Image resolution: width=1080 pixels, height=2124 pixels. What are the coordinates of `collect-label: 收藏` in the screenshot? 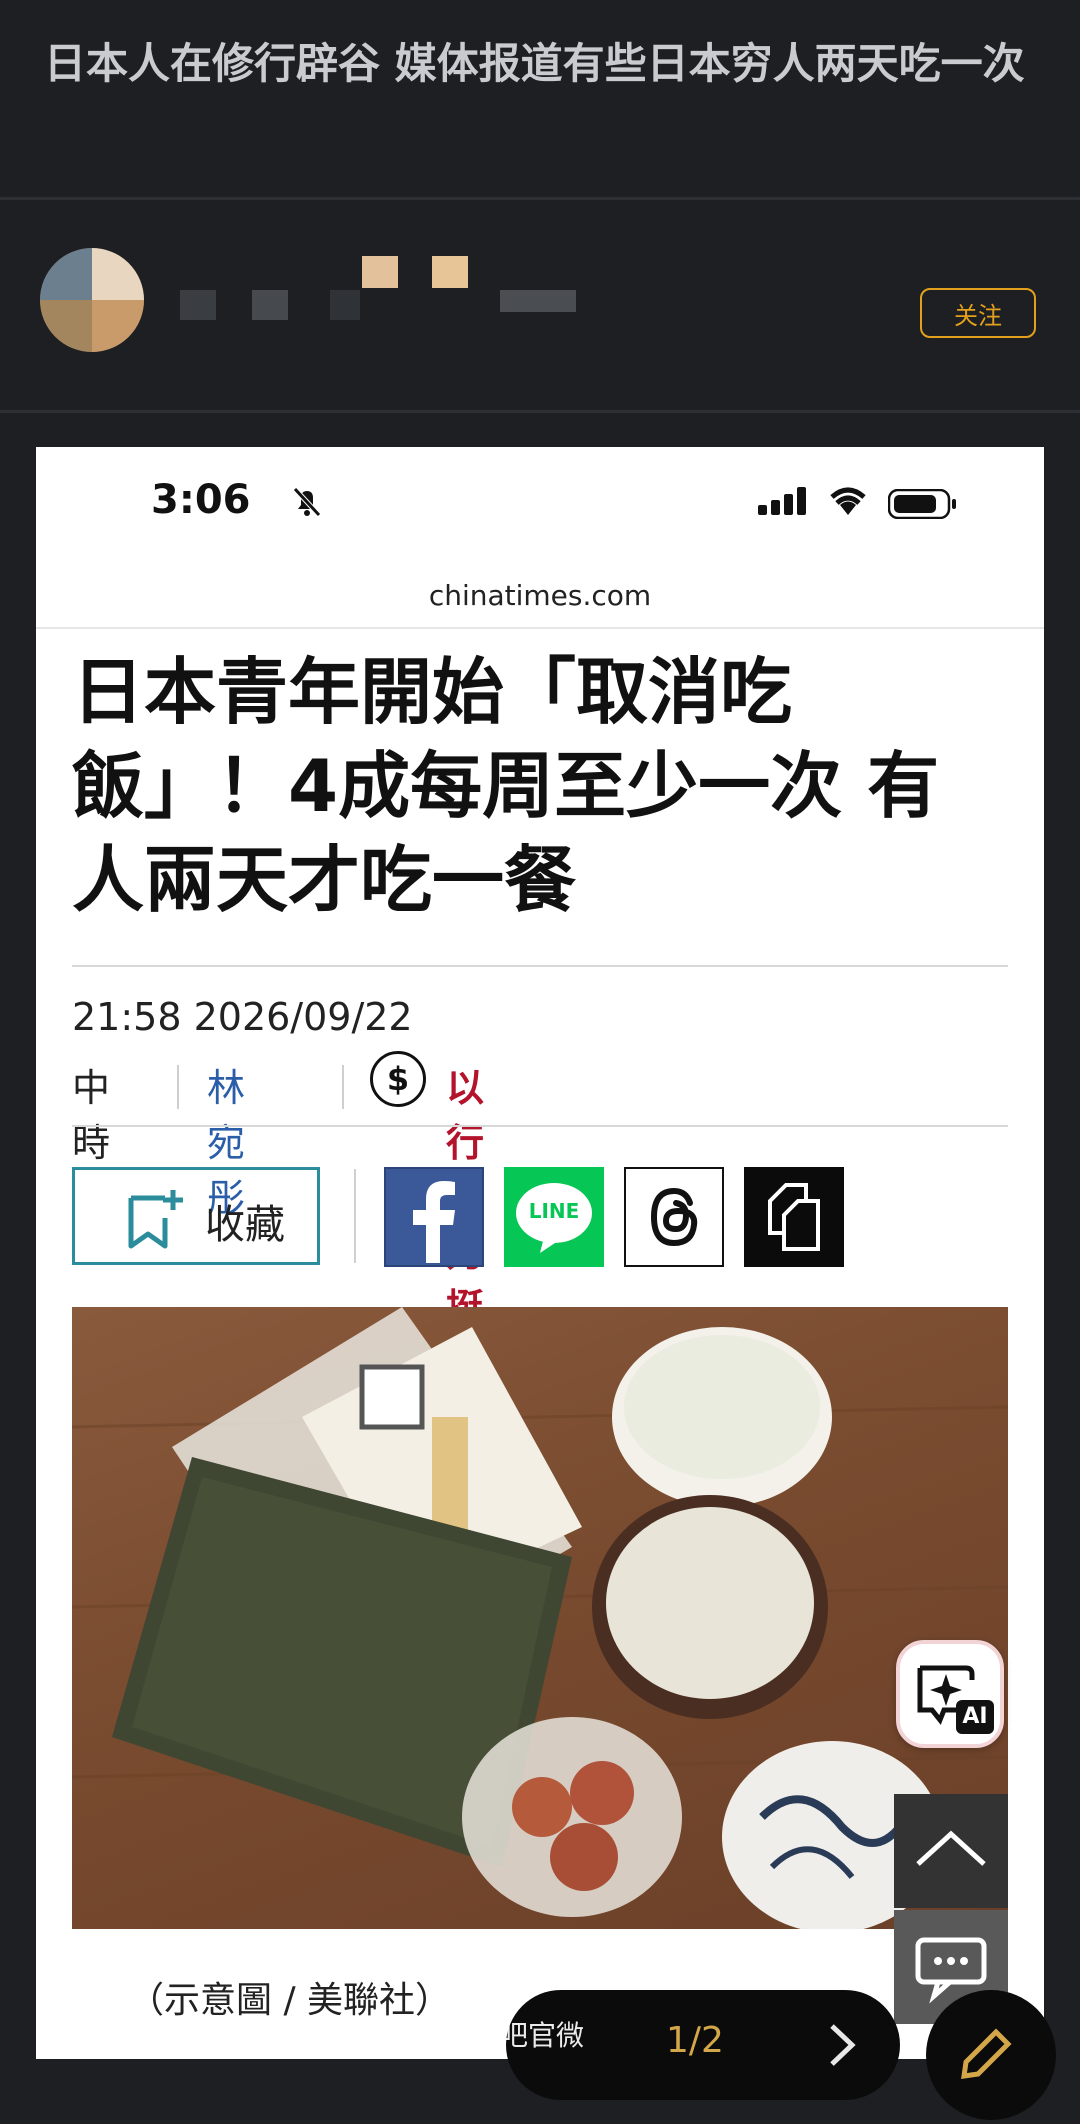 It's located at (245, 1225).